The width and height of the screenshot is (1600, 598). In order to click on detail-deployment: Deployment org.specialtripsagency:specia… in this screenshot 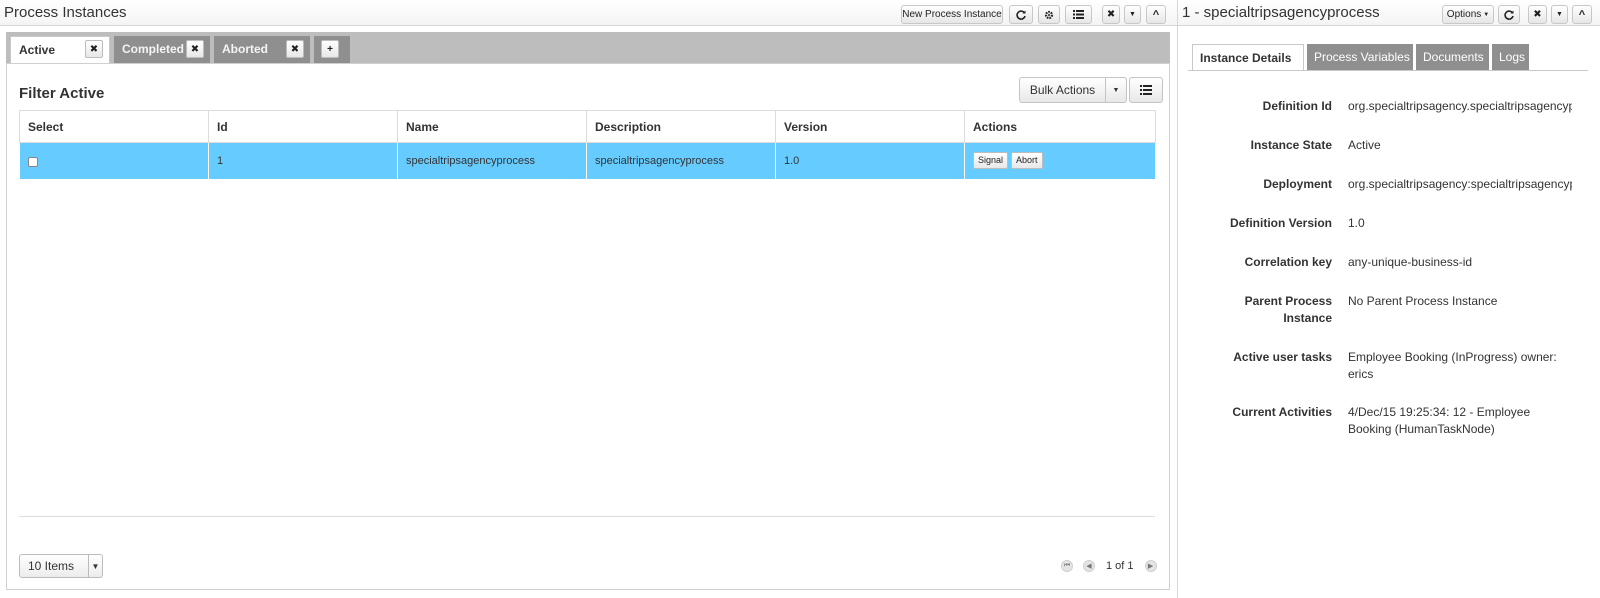, I will do `click(1388, 184)`.